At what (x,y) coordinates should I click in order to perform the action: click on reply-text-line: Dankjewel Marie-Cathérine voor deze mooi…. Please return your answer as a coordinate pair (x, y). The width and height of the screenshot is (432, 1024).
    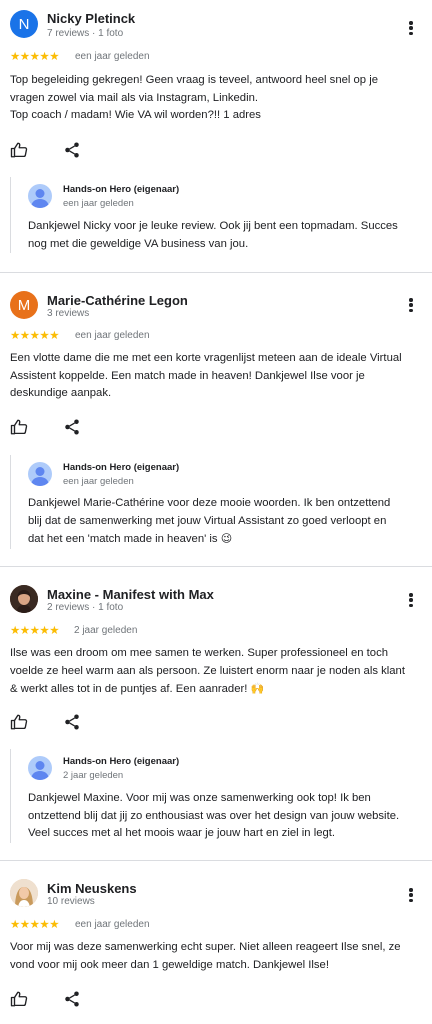
    Looking at the image, I should click on (209, 503).